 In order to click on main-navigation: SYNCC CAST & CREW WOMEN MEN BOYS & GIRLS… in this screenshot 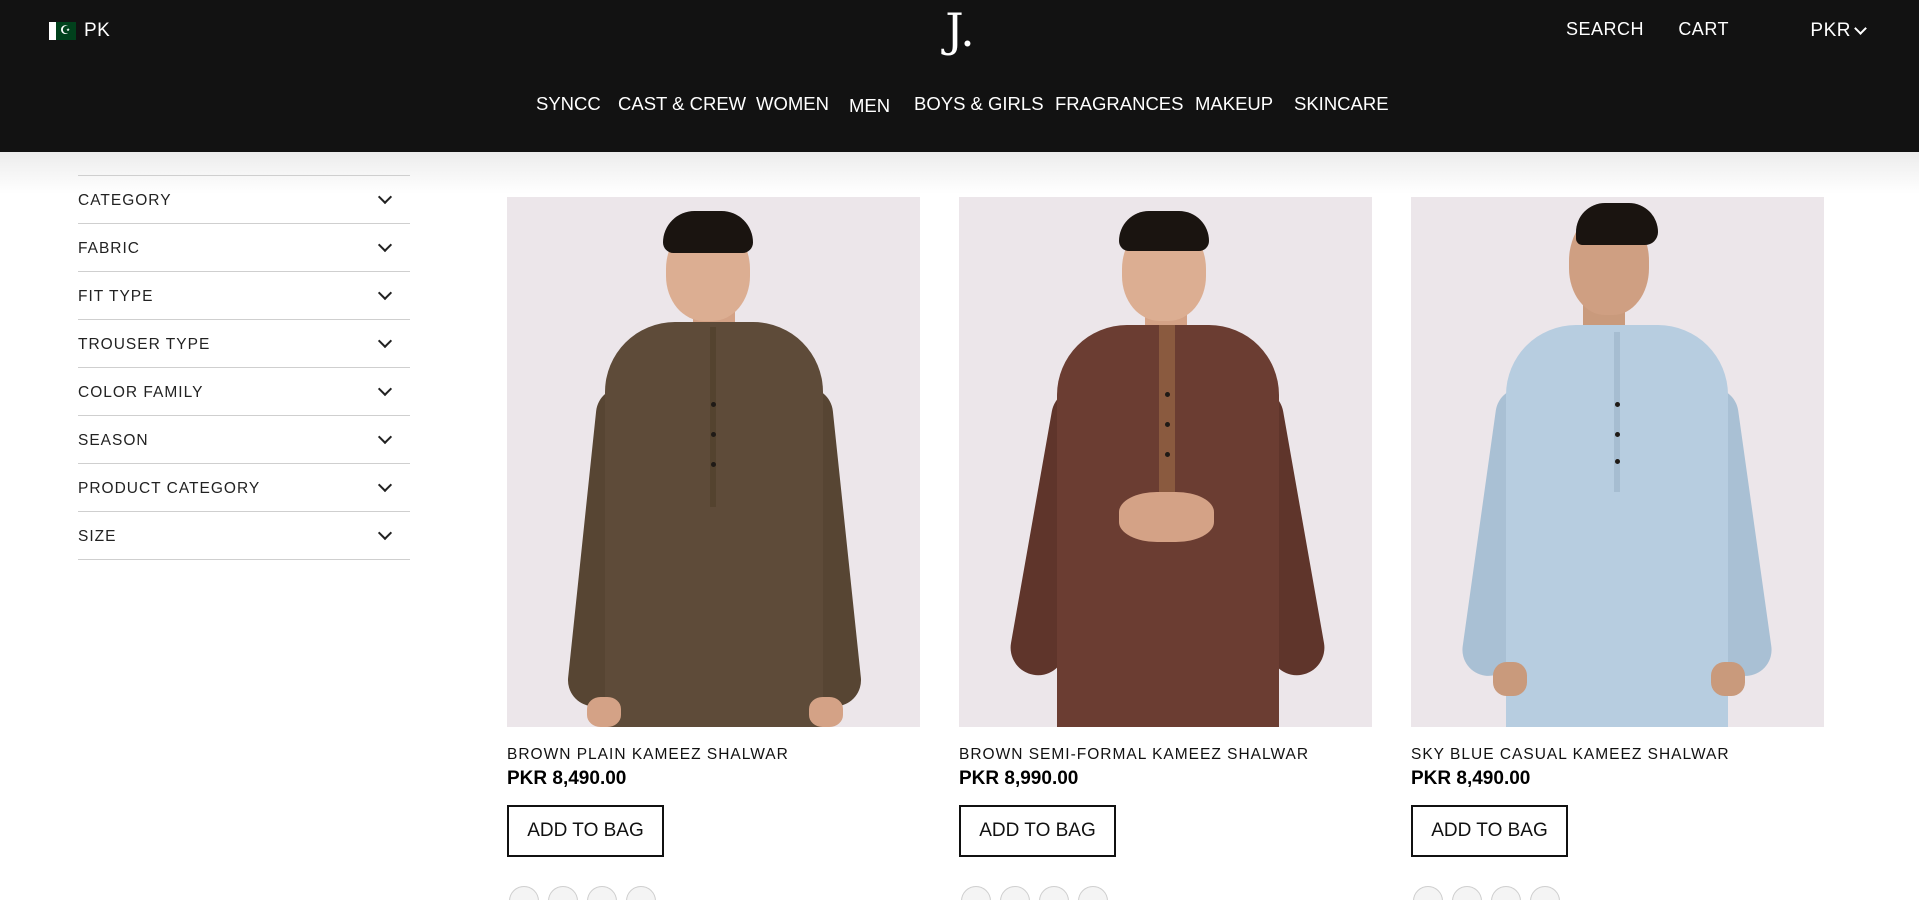, I will do `click(959, 106)`.